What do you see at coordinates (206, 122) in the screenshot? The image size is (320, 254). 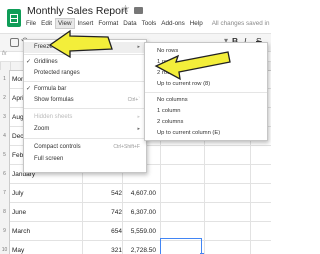 I see `freeze-2-columns: 2 columns` at bounding box center [206, 122].